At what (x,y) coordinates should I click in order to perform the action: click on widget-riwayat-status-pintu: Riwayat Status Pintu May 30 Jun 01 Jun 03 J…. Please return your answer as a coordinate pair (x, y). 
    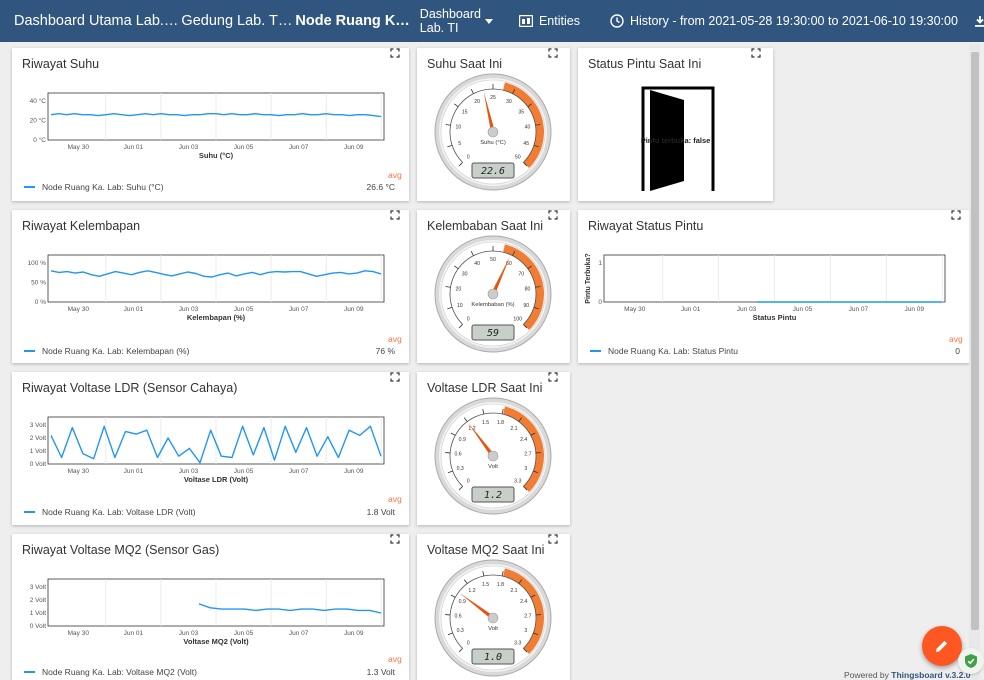
    Looking at the image, I should click on (774, 286).